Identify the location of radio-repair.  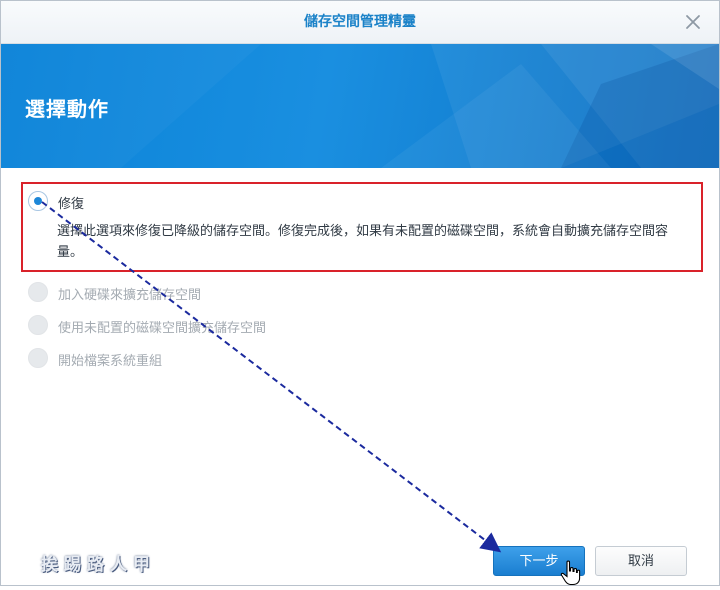
(38, 201).